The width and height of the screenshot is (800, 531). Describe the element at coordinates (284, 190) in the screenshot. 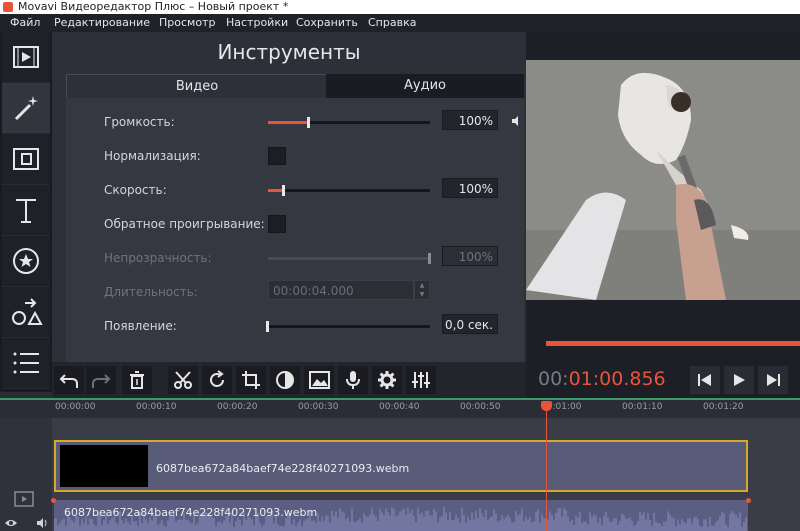

I see `speed-slider-handle` at that location.